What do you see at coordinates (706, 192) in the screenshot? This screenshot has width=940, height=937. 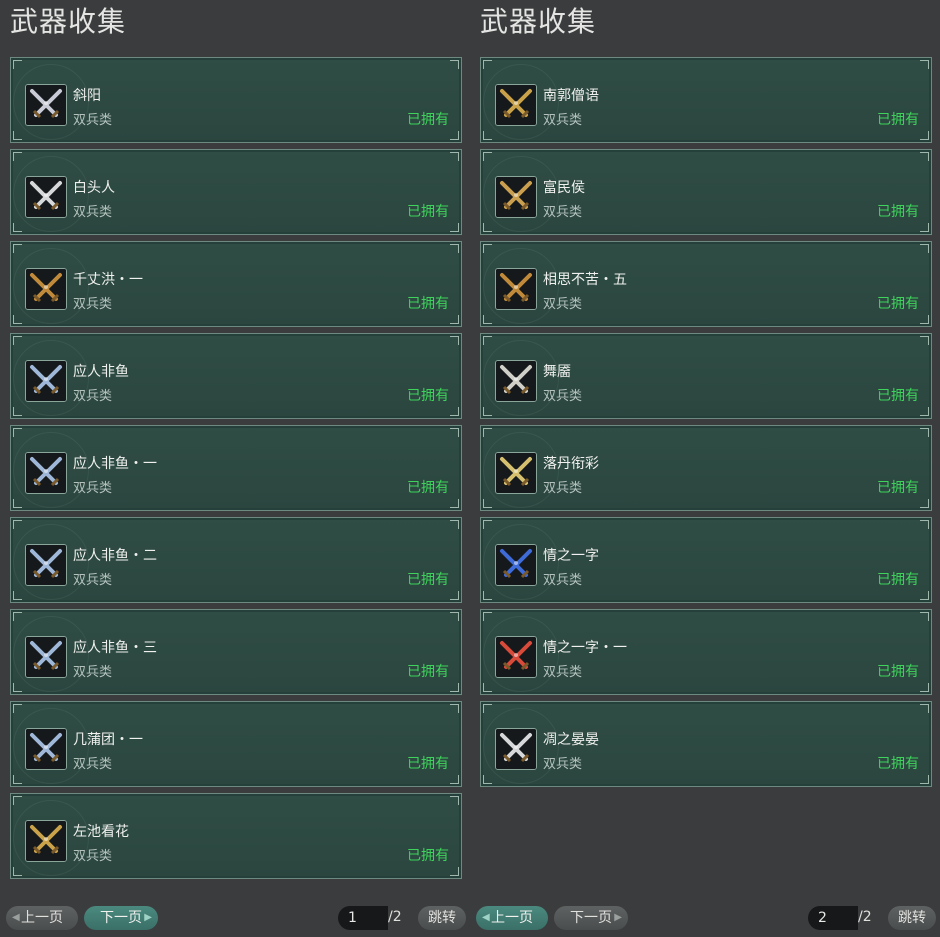 I see `weapon-card: 富民侯 双兵类 已拥有` at bounding box center [706, 192].